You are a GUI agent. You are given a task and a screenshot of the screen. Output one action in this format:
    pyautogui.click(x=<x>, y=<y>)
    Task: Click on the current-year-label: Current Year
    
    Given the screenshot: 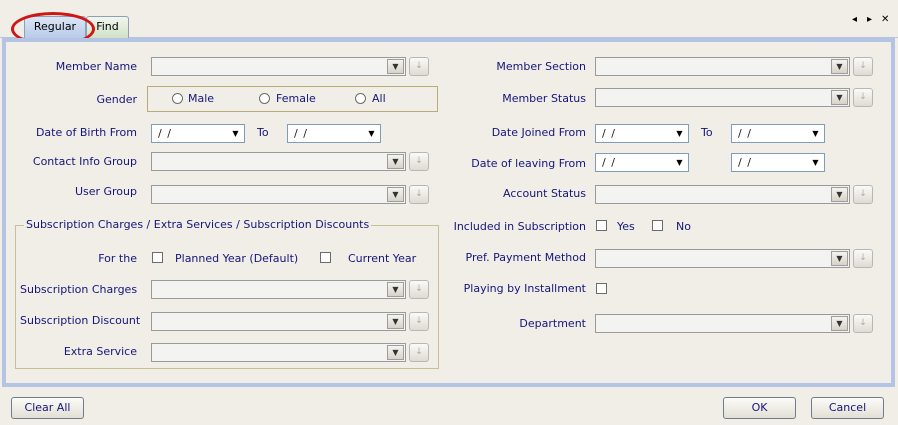 What is the action you would take?
    pyautogui.click(x=382, y=258)
    